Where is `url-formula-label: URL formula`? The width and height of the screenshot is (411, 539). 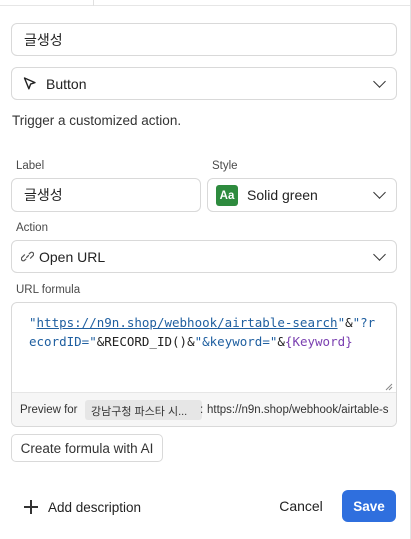 url-formula-label: URL formula is located at coordinates (48, 290).